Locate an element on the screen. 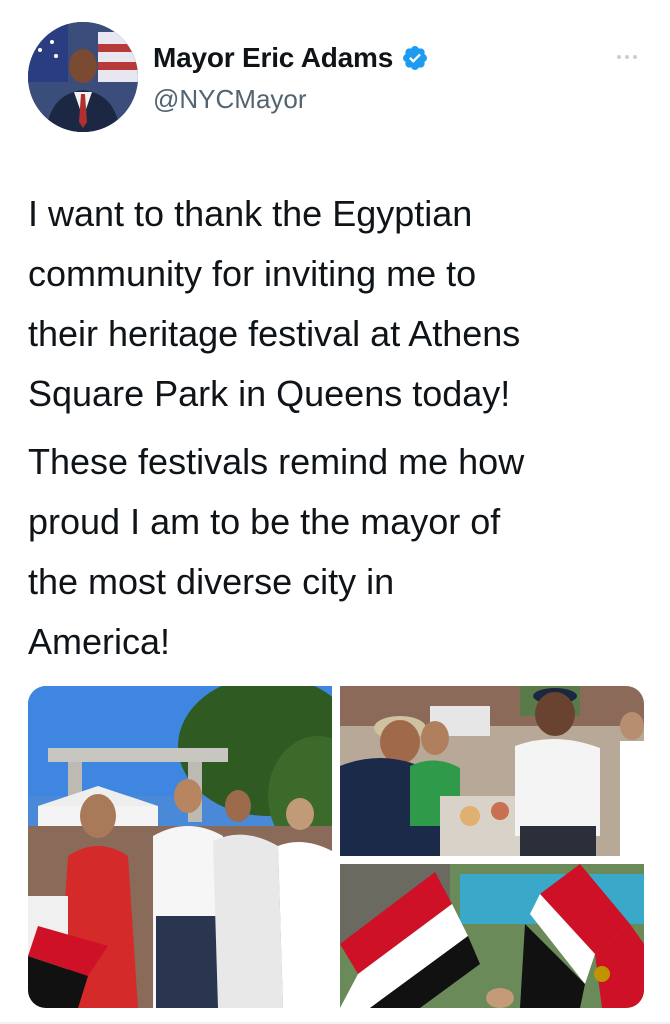 The width and height of the screenshot is (670, 1024). author-handle: @NYCMayor is located at coordinates (230, 99).